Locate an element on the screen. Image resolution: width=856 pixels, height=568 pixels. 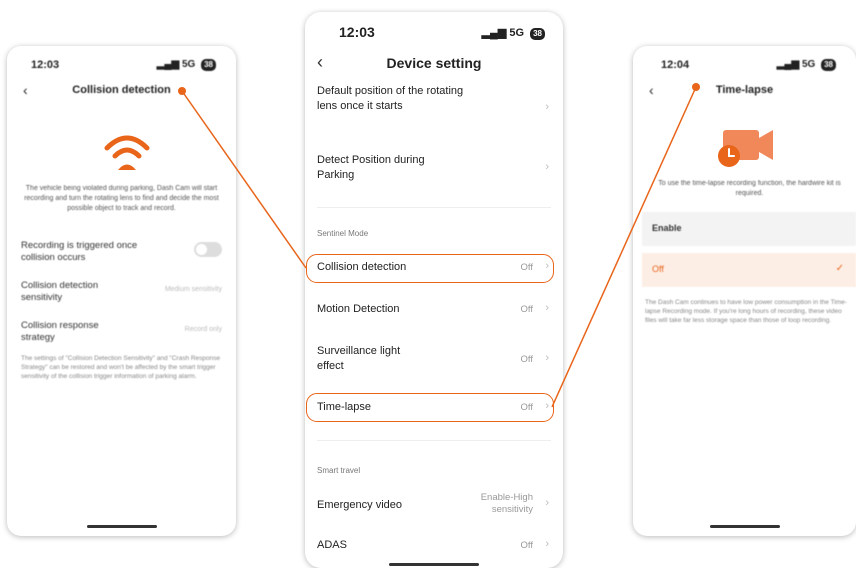
motion-detection-row: Motion Detection Off › is located at coordinates (434, 311).